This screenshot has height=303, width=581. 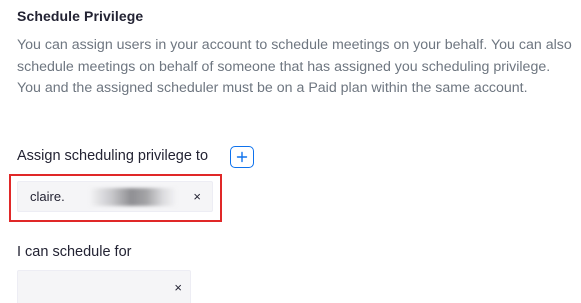 What do you see at coordinates (47, 196) in the screenshot?
I see `assignee-name: claire.` at bounding box center [47, 196].